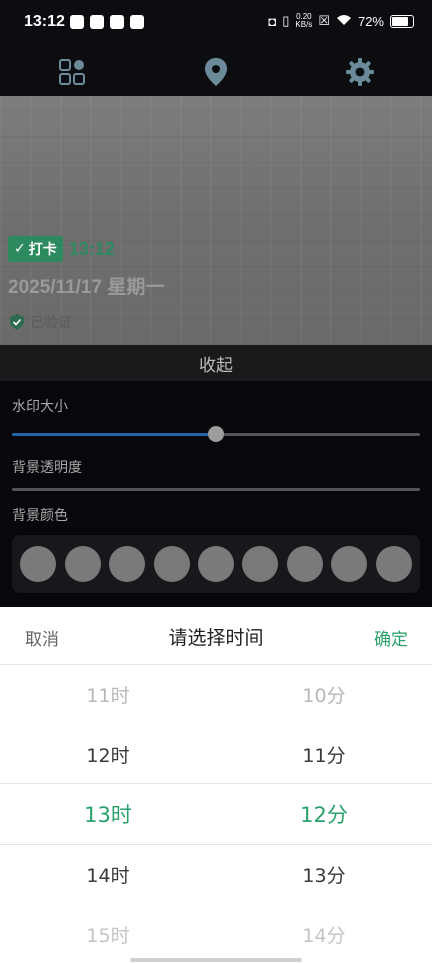 Image resolution: width=432 pixels, height=964 pixels. I want to click on camera-icon: ◘, so click(272, 21).